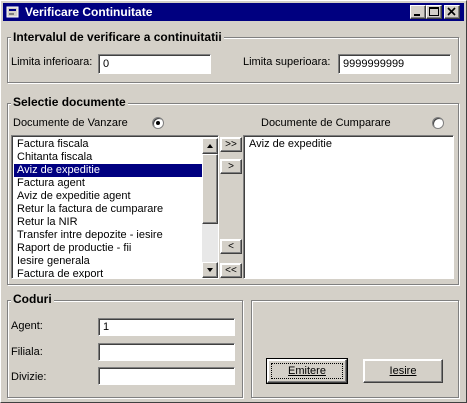 This screenshot has height=403, width=467. What do you see at coordinates (108, 222) in the screenshot?
I see `list-item: Retur la NIR` at bounding box center [108, 222].